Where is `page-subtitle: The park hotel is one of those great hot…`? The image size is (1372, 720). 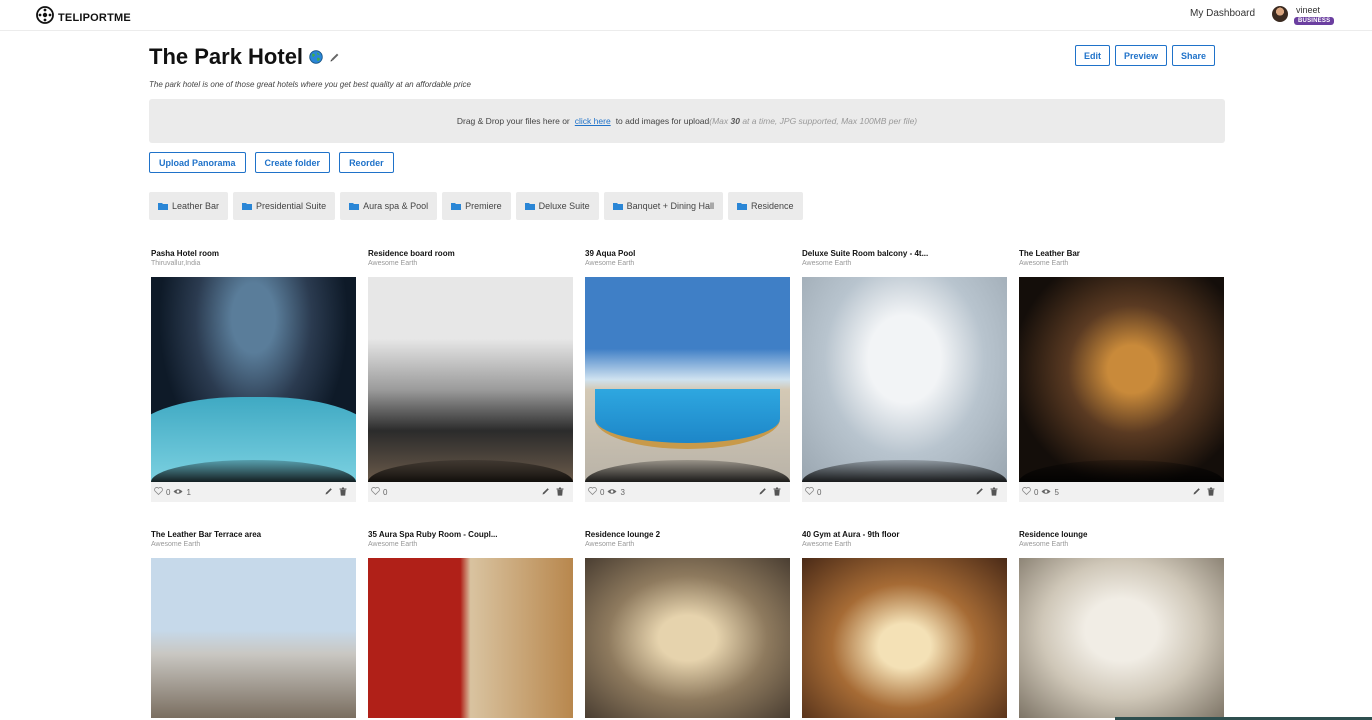 page-subtitle: The park hotel is one of those great hot… is located at coordinates (310, 84).